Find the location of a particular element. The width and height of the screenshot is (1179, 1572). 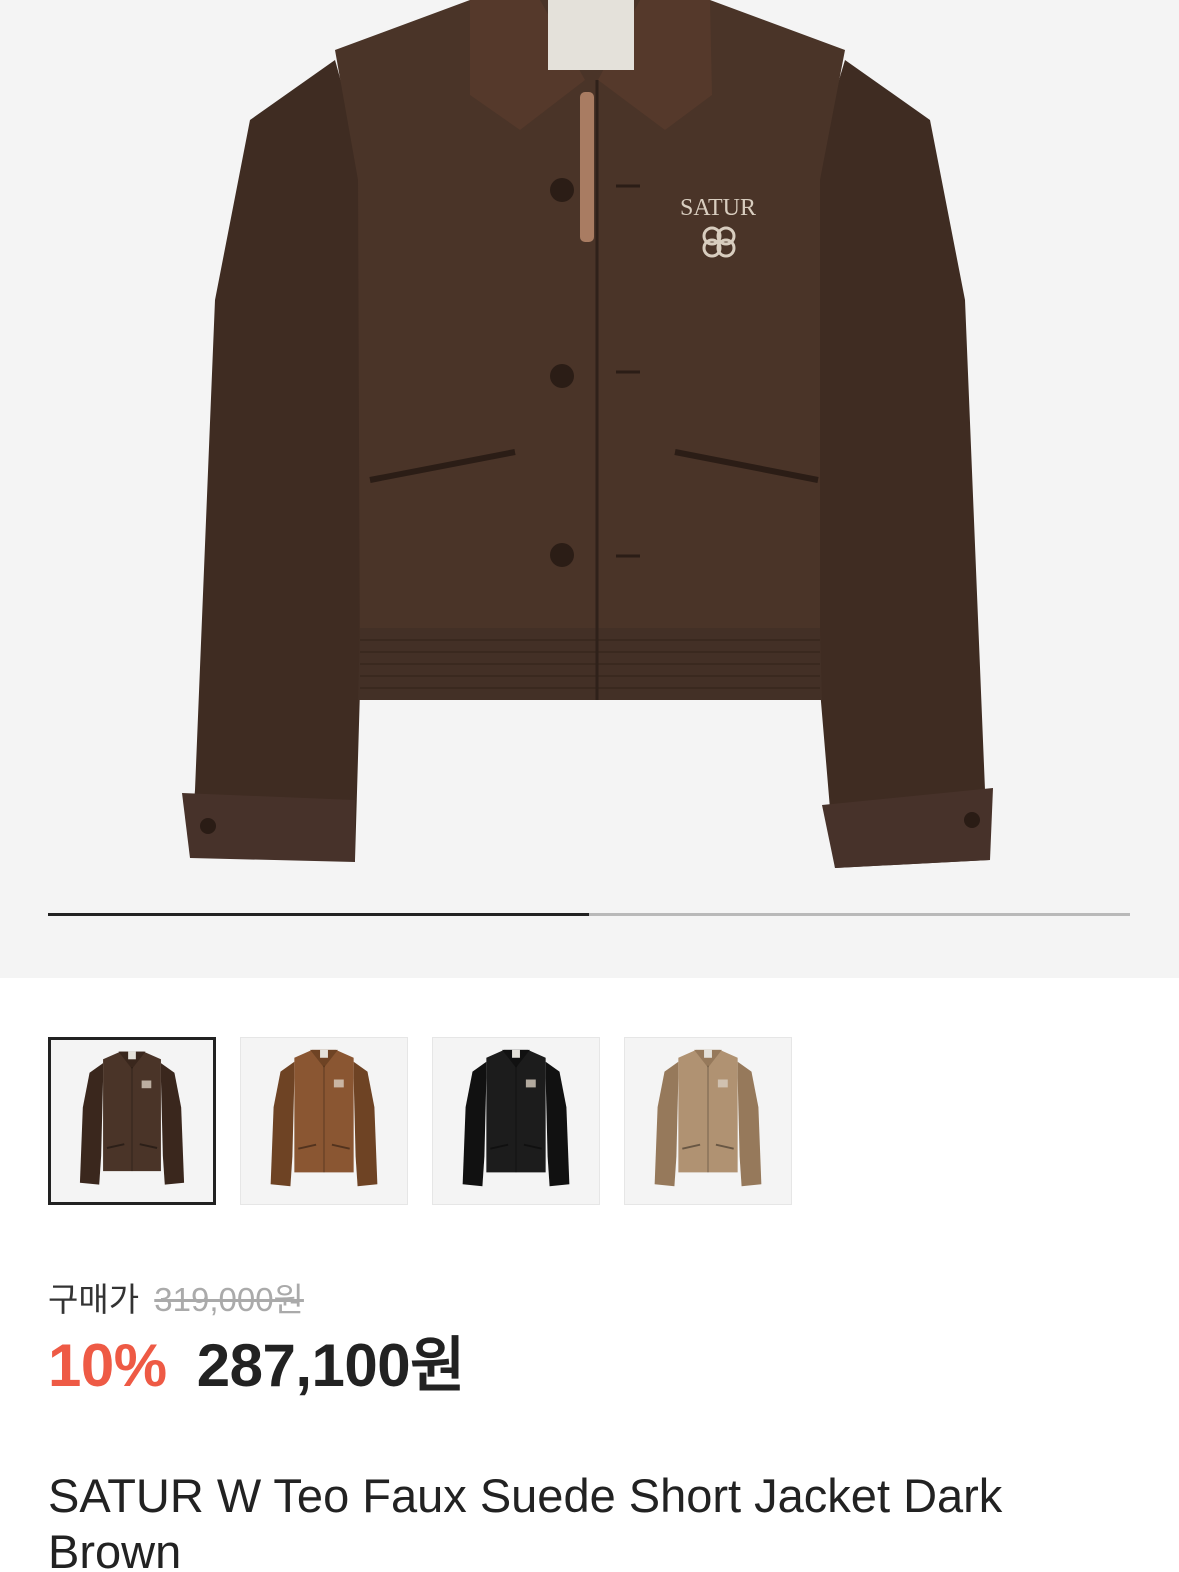

color-thumbnail-beige is located at coordinates (708, 1121).